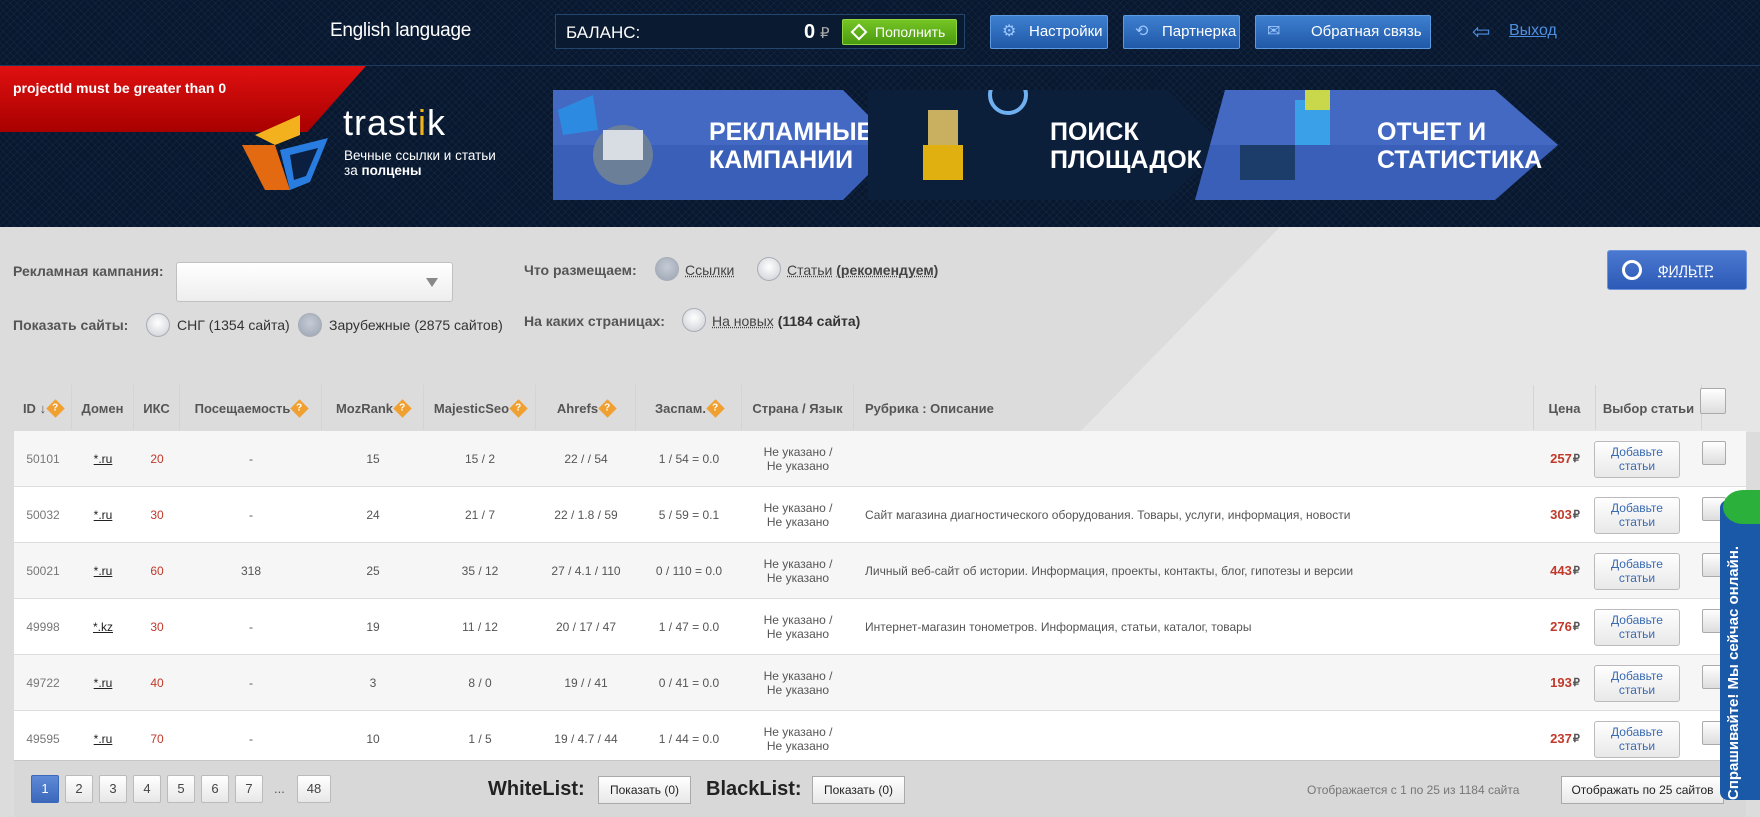 The image size is (1760, 817). I want to click on links-label: Ссылки, so click(709, 270).